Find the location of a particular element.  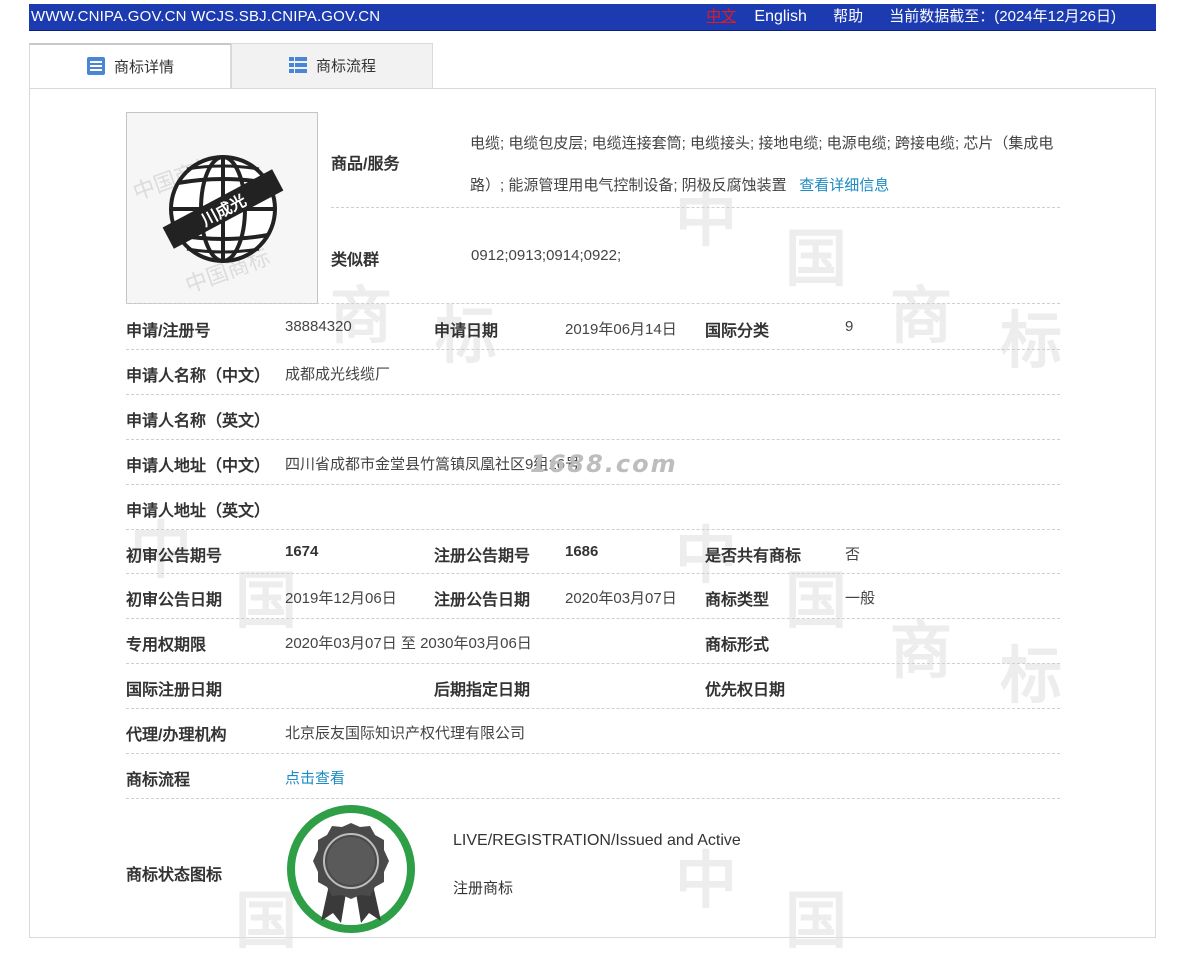

prelim-date-value: 2019年12月06日 is located at coordinates (341, 598).